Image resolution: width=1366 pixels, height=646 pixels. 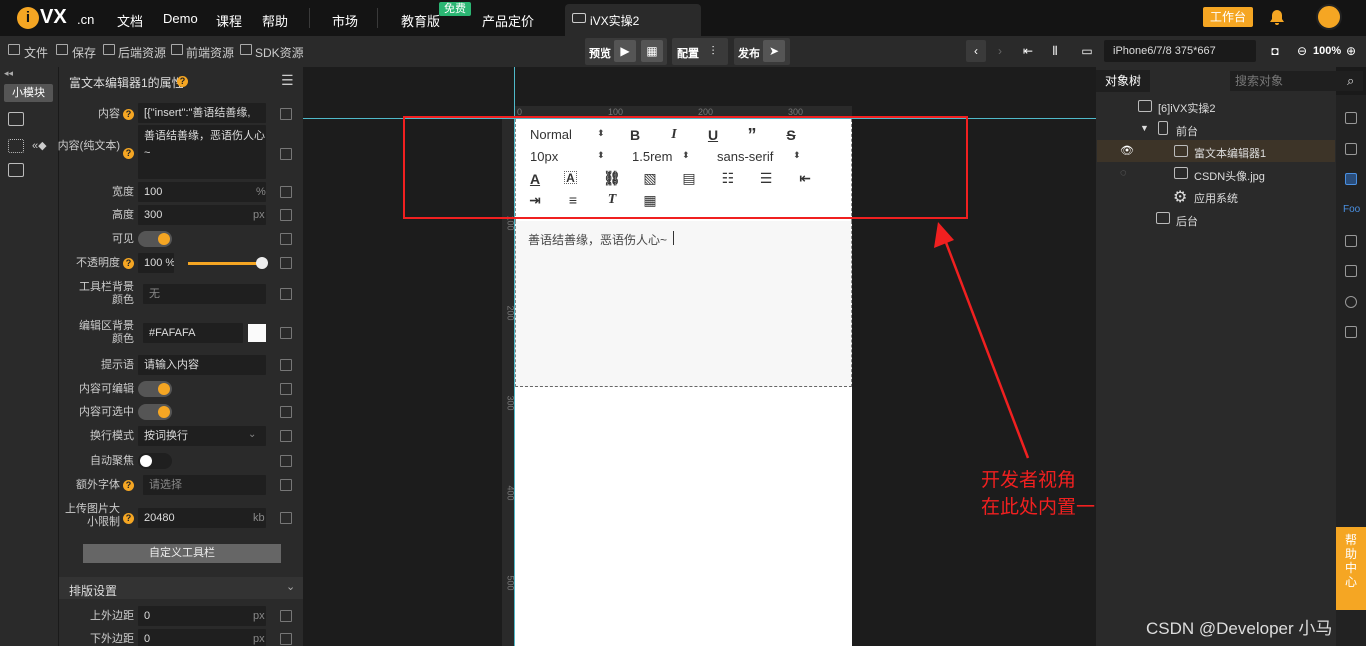 What do you see at coordinates (202, 616) in the screenshot?
I see `margin-top-field: 0` at bounding box center [202, 616].